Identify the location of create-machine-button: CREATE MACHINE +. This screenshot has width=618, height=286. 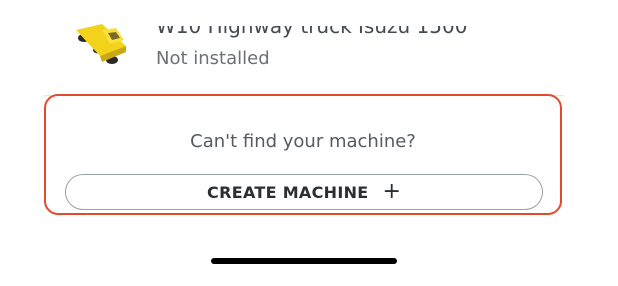
(304, 192).